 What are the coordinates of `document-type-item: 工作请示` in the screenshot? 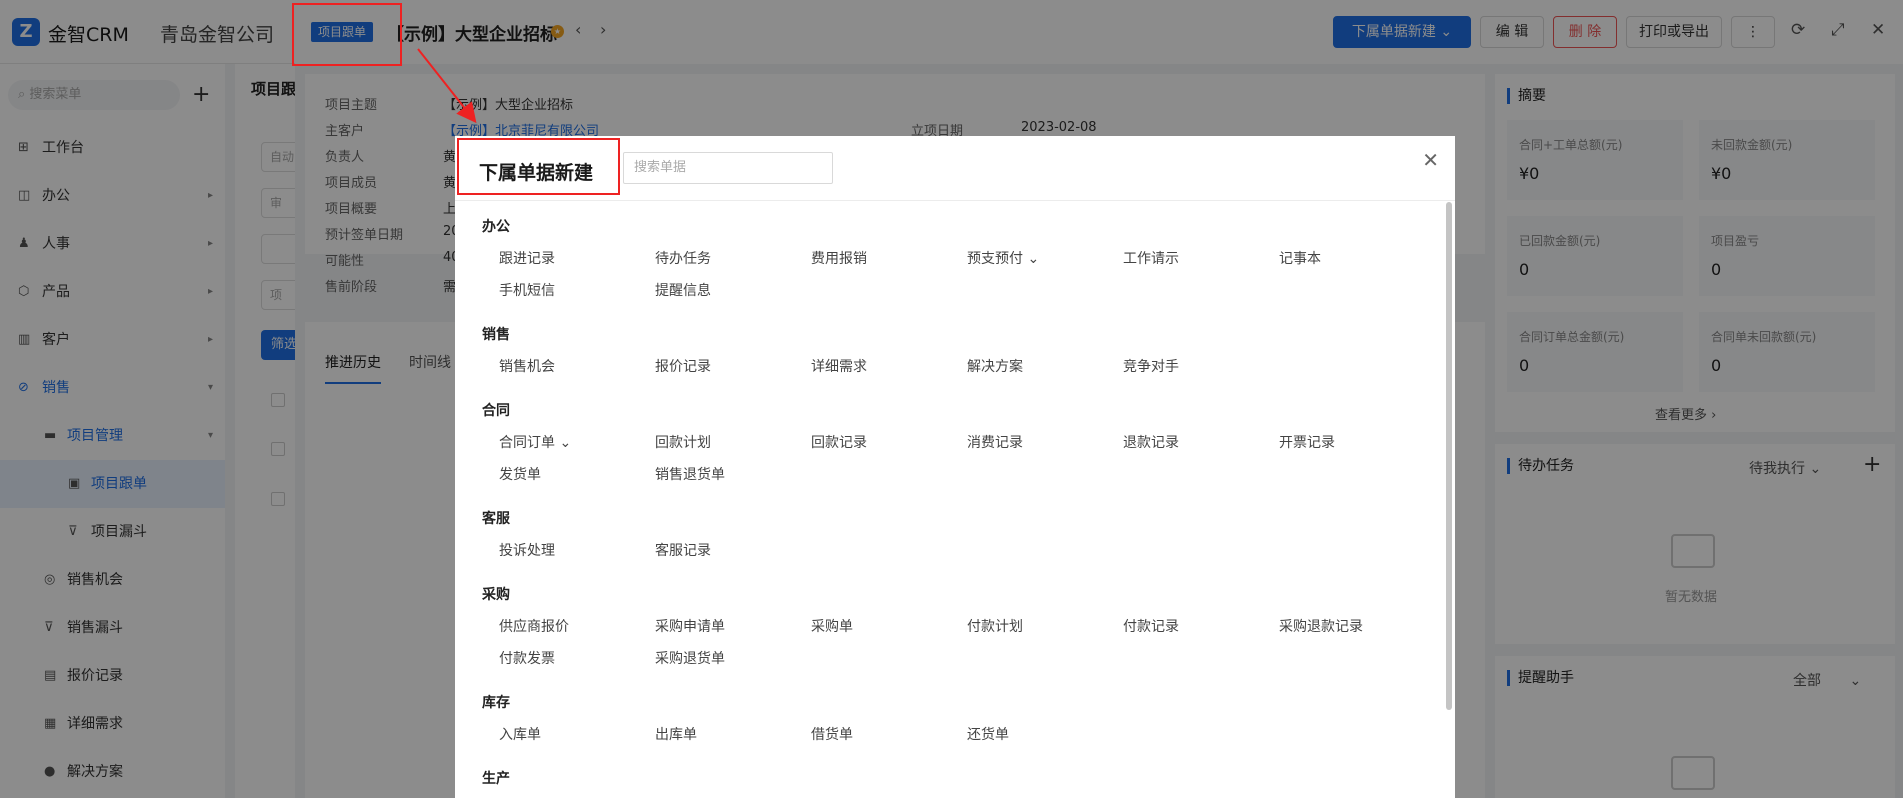 It's located at (1151, 258).